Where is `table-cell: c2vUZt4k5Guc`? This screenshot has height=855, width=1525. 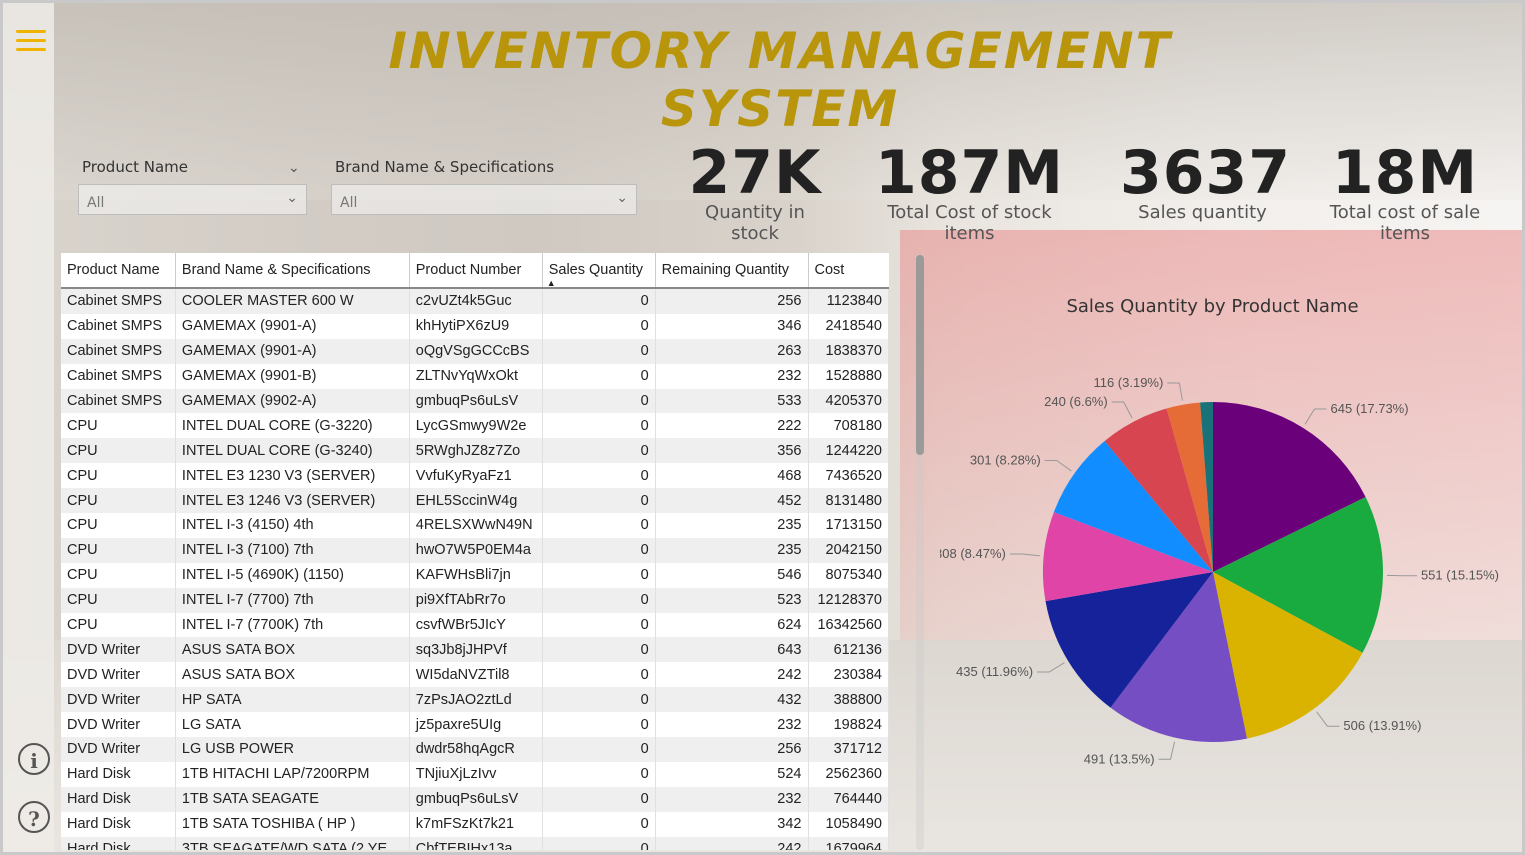
table-cell: c2vUZt4k5Guc is located at coordinates (476, 301).